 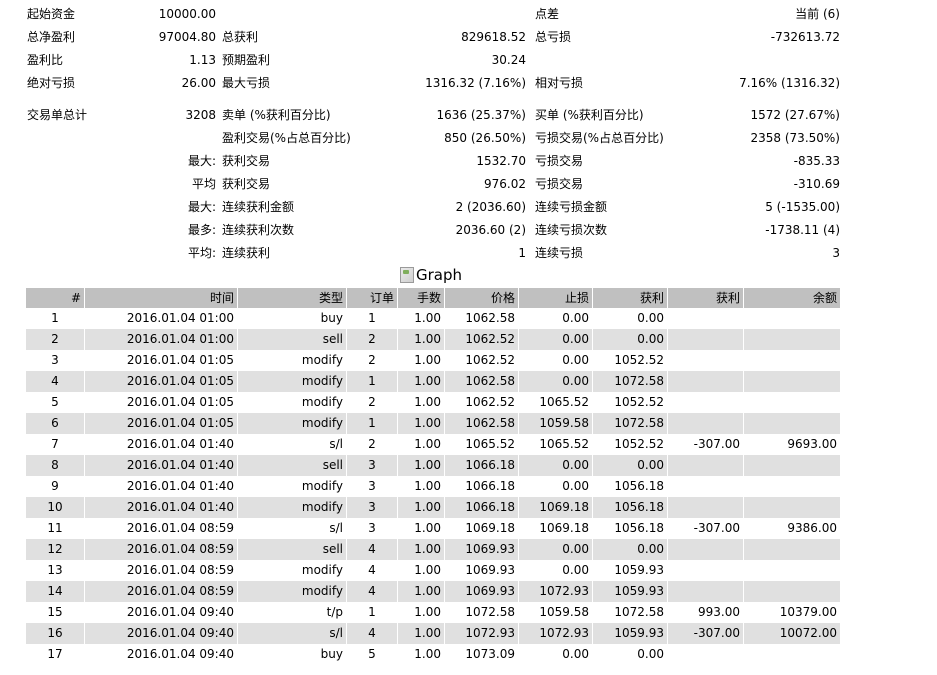 I want to click on summary-row-largest: 最大: 获利交易 1532.70 亏损交易 -835.33, so click(x=468, y=161).